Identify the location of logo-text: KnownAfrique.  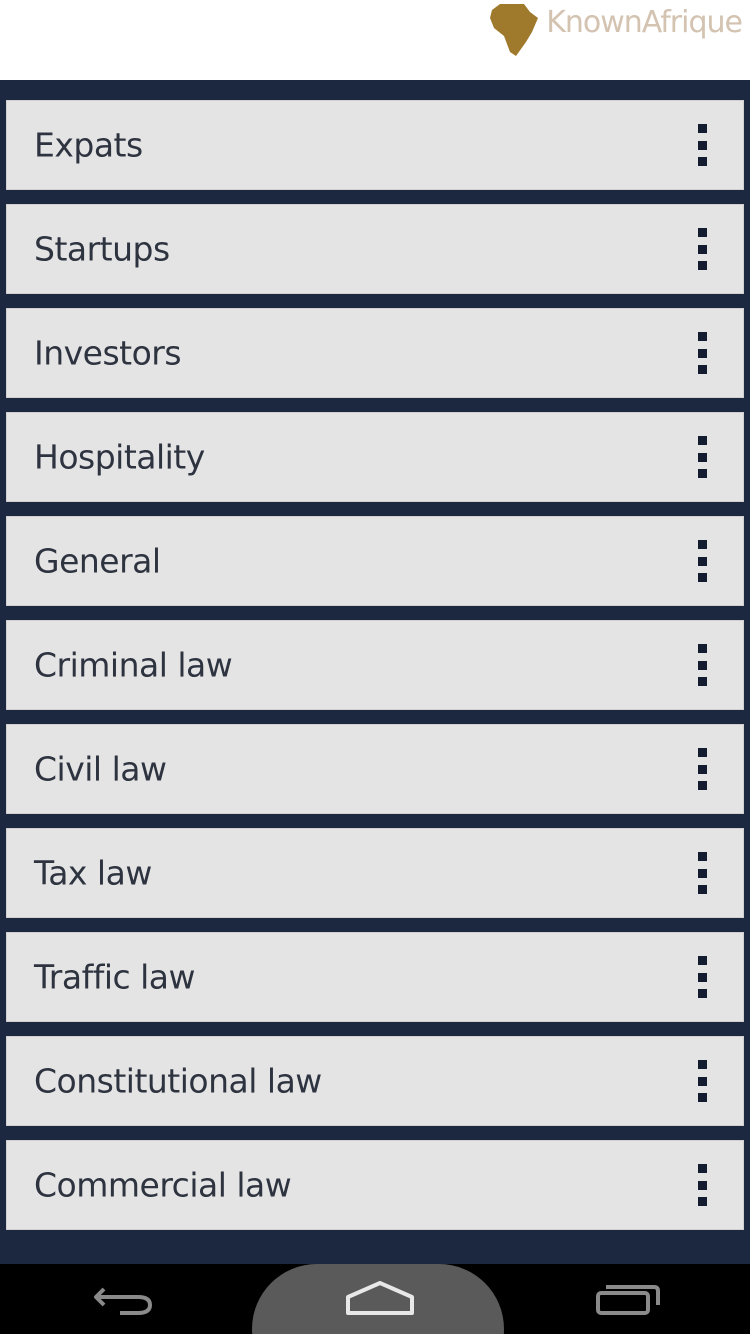
(644, 22).